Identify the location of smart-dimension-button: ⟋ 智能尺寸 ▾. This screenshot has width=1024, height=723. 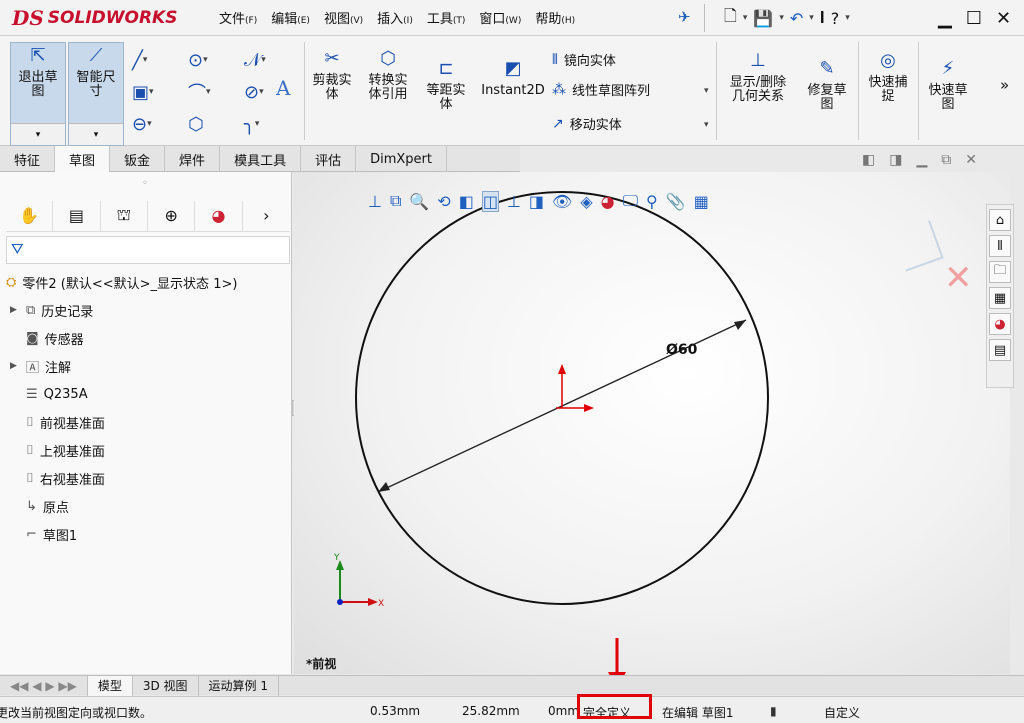
(96, 94).